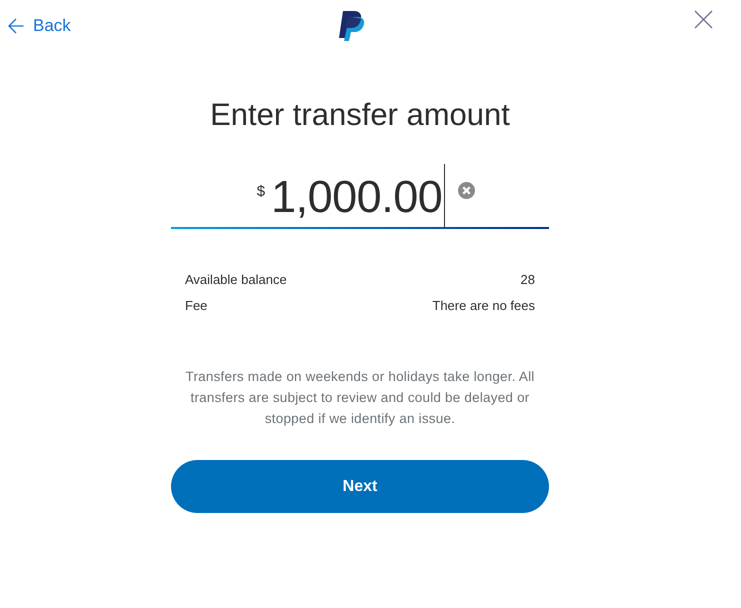 The image size is (741, 608). I want to click on detail-value: There are no fees, so click(483, 305).